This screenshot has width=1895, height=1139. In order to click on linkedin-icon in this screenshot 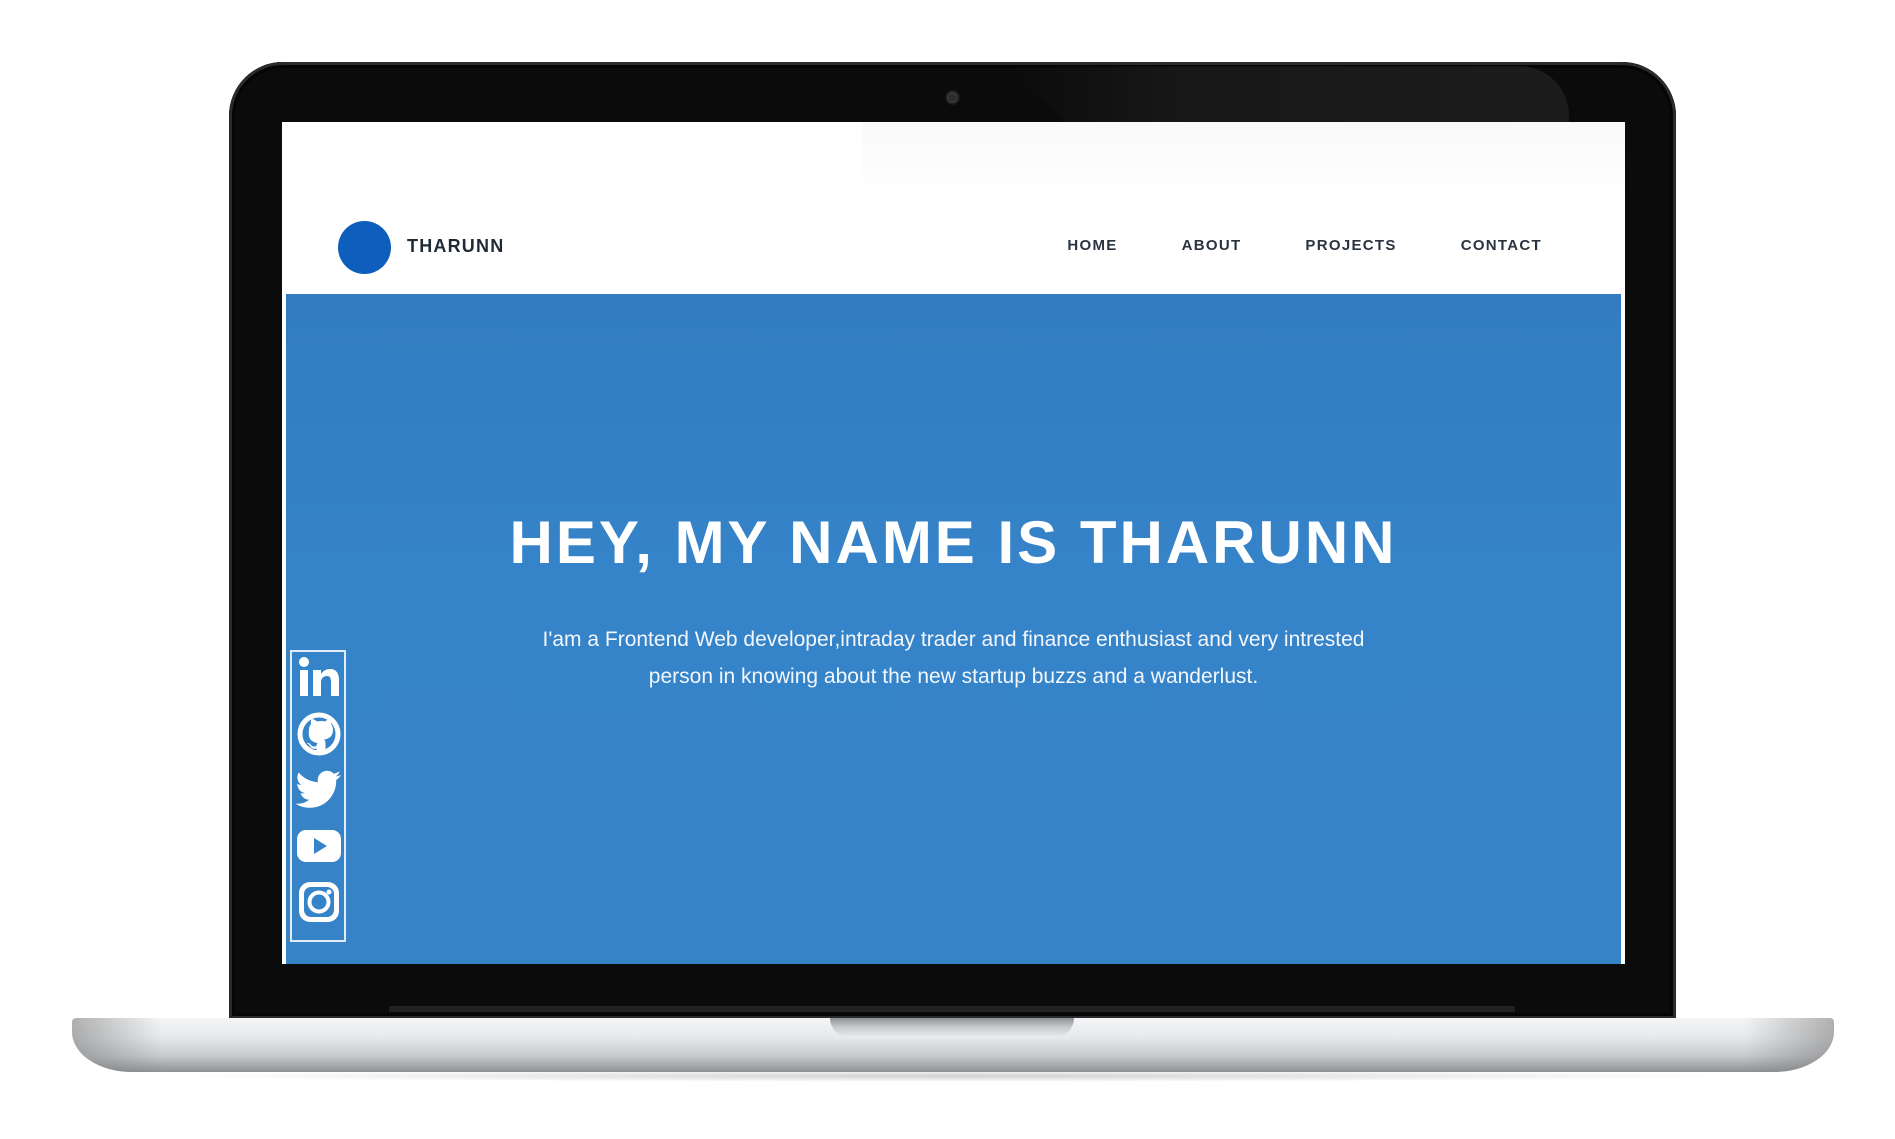, I will do `click(319, 678)`.